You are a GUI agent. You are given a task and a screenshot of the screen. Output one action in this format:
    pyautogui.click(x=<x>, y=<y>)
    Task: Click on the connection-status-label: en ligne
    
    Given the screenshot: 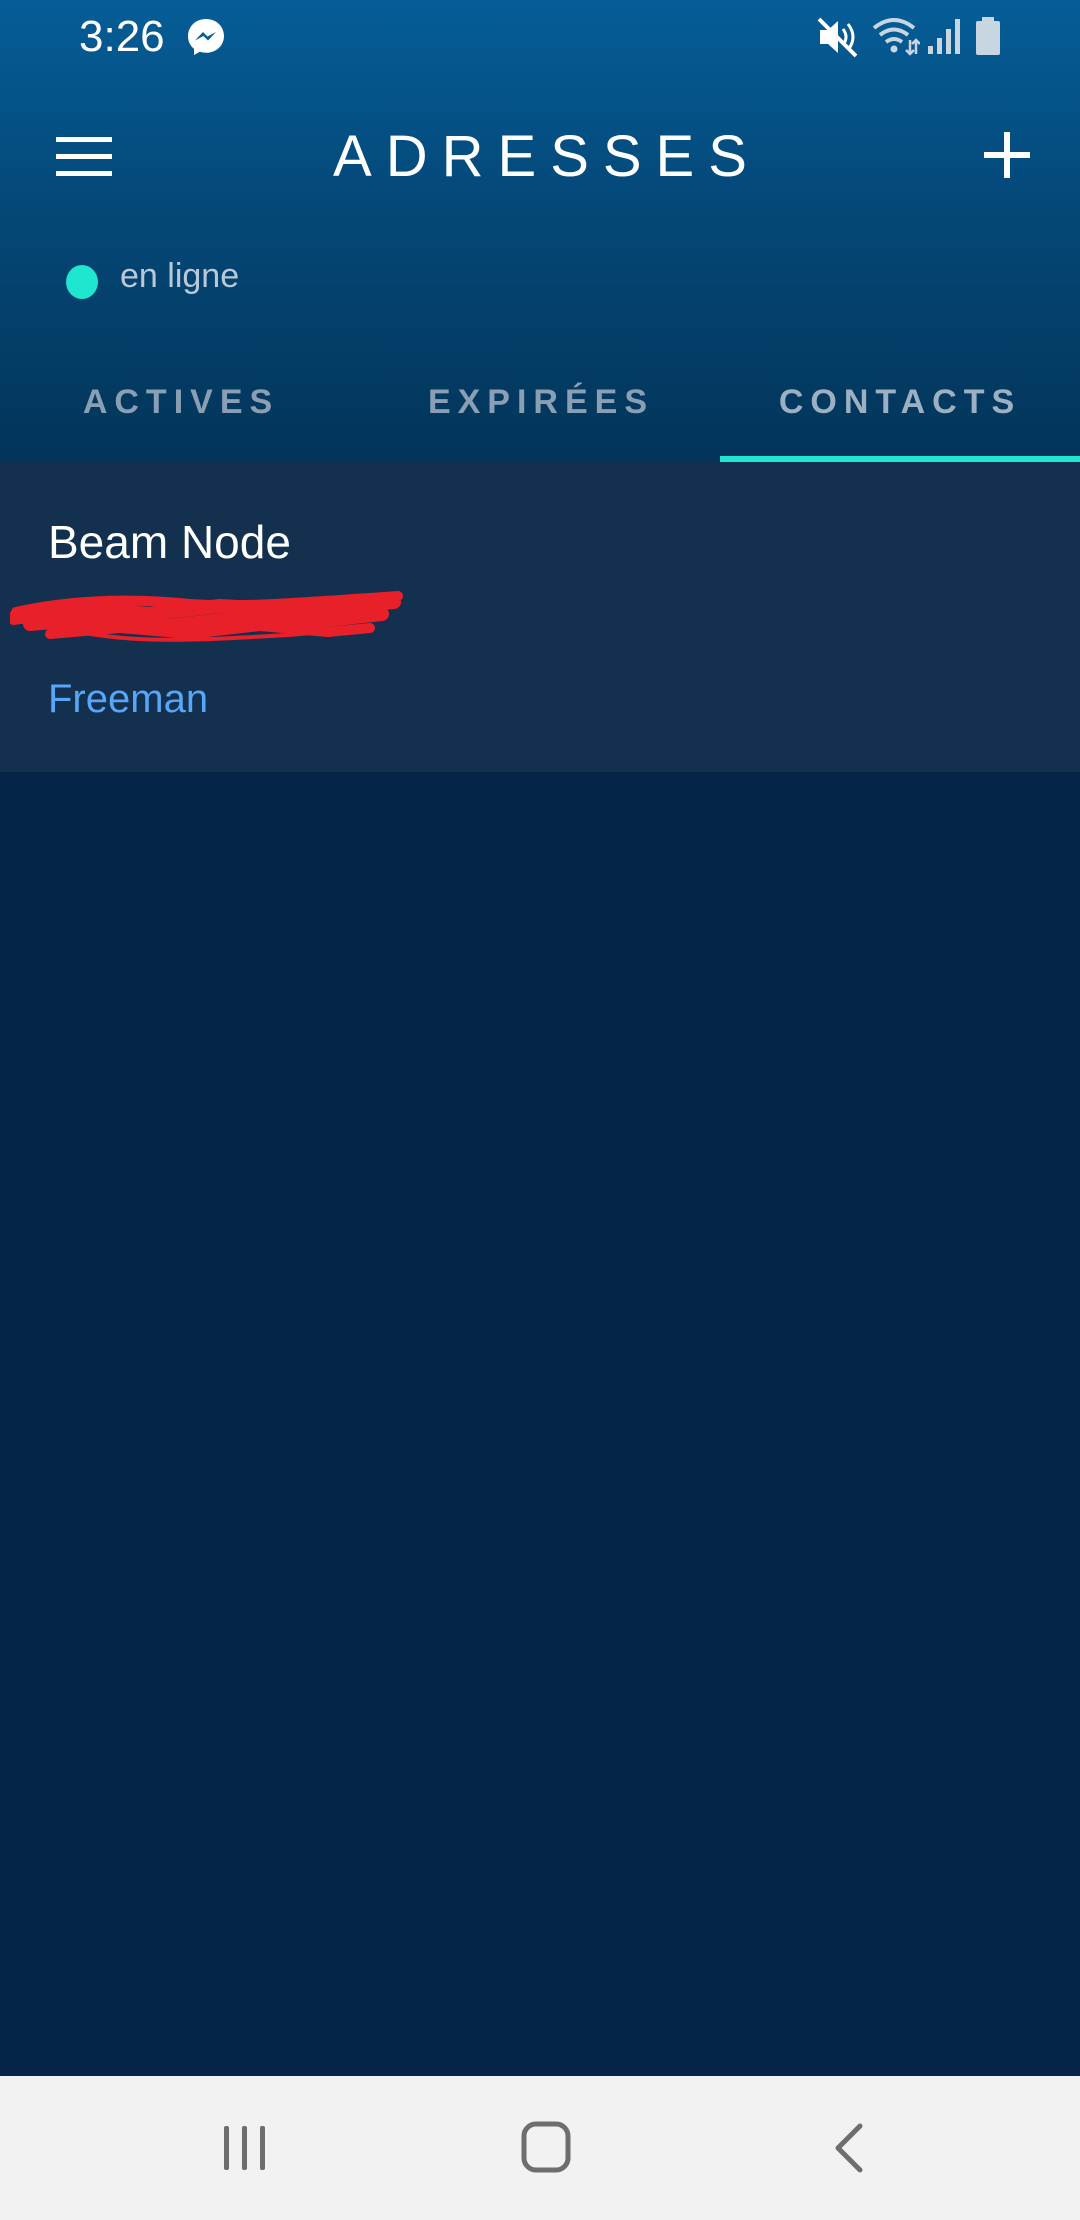 What is the action you would take?
    pyautogui.click(x=180, y=275)
    